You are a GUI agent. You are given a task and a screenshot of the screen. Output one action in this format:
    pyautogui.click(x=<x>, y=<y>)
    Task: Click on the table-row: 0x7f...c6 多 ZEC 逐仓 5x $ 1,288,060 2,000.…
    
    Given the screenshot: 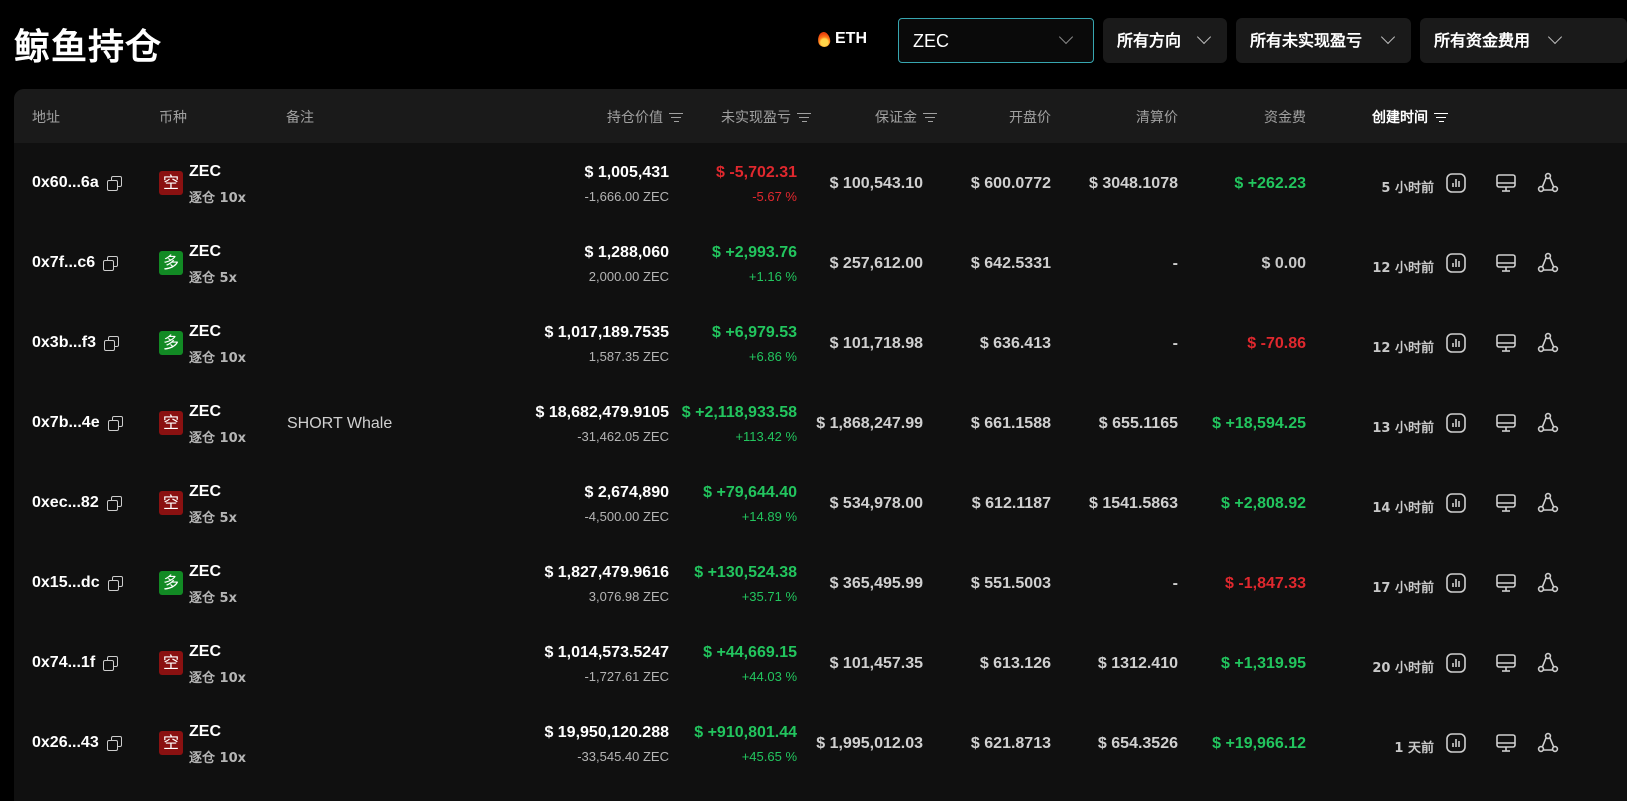 What is the action you would take?
    pyautogui.click(x=820, y=263)
    